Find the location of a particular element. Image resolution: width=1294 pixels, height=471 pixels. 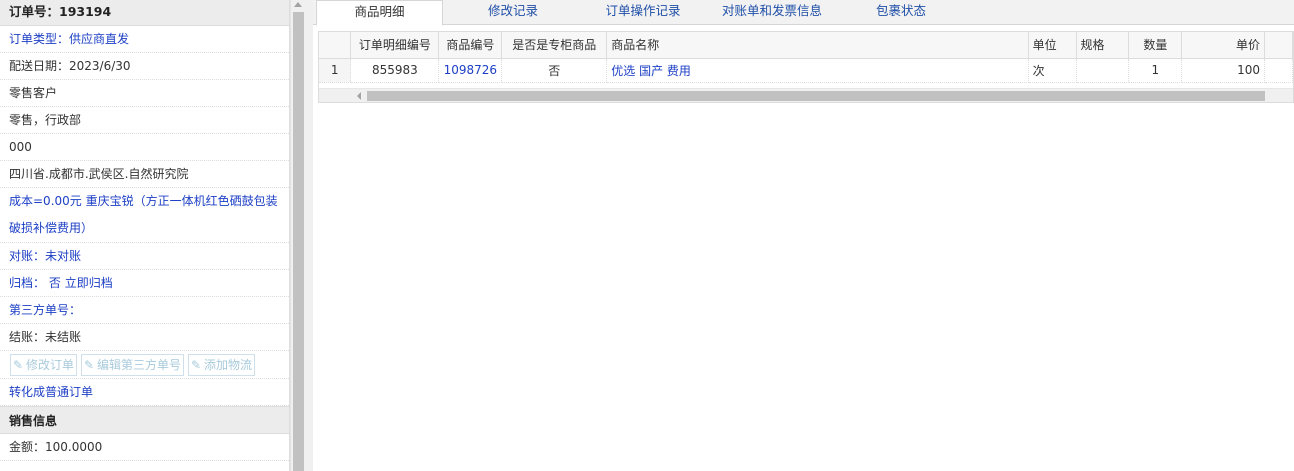

grid-horizontal-scrollbar is located at coordinates (806, 95).